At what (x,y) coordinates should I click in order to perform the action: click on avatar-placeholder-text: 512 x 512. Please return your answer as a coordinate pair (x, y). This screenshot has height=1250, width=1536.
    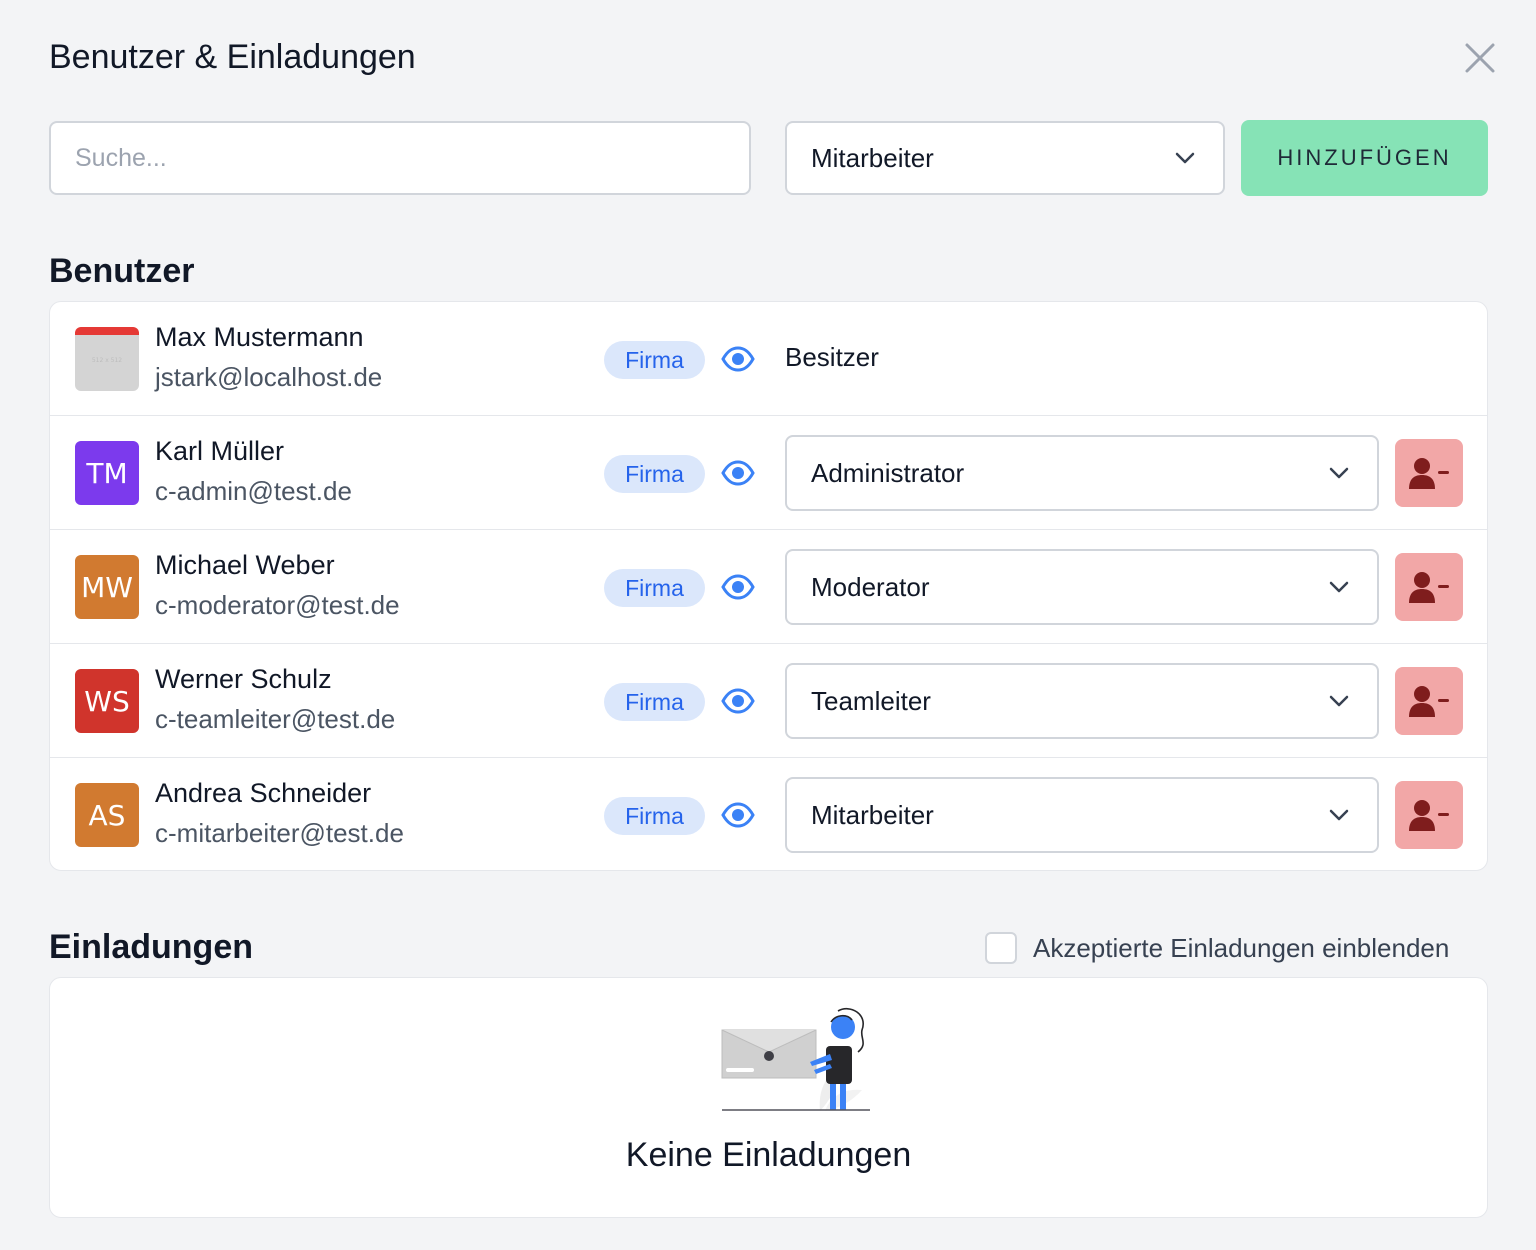
    Looking at the image, I should click on (107, 360).